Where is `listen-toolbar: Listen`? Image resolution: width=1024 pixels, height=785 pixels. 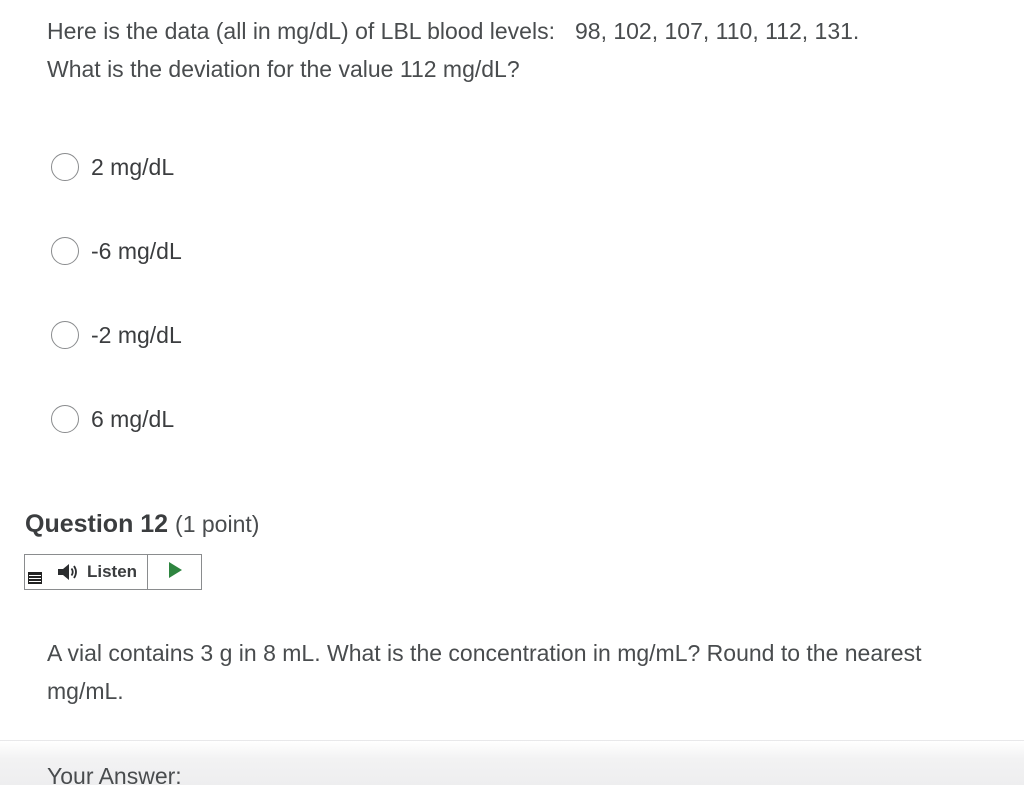 listen-toolbar: Listen is located at coordinates (113, 572).